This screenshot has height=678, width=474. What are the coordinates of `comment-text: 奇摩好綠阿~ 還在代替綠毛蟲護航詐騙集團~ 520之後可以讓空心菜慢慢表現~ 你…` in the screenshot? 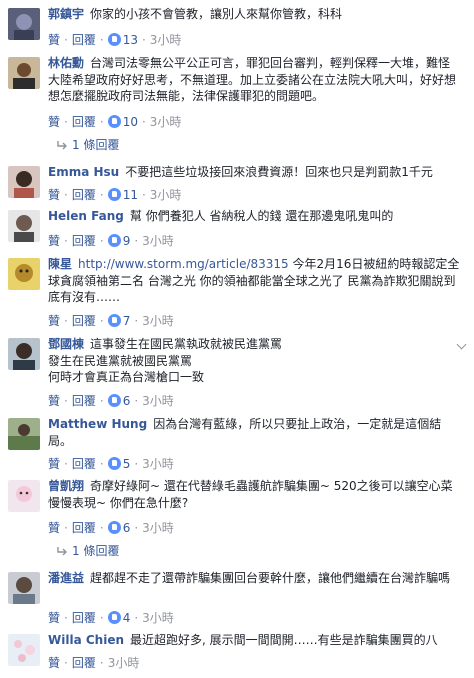 It's located at (250, 494).